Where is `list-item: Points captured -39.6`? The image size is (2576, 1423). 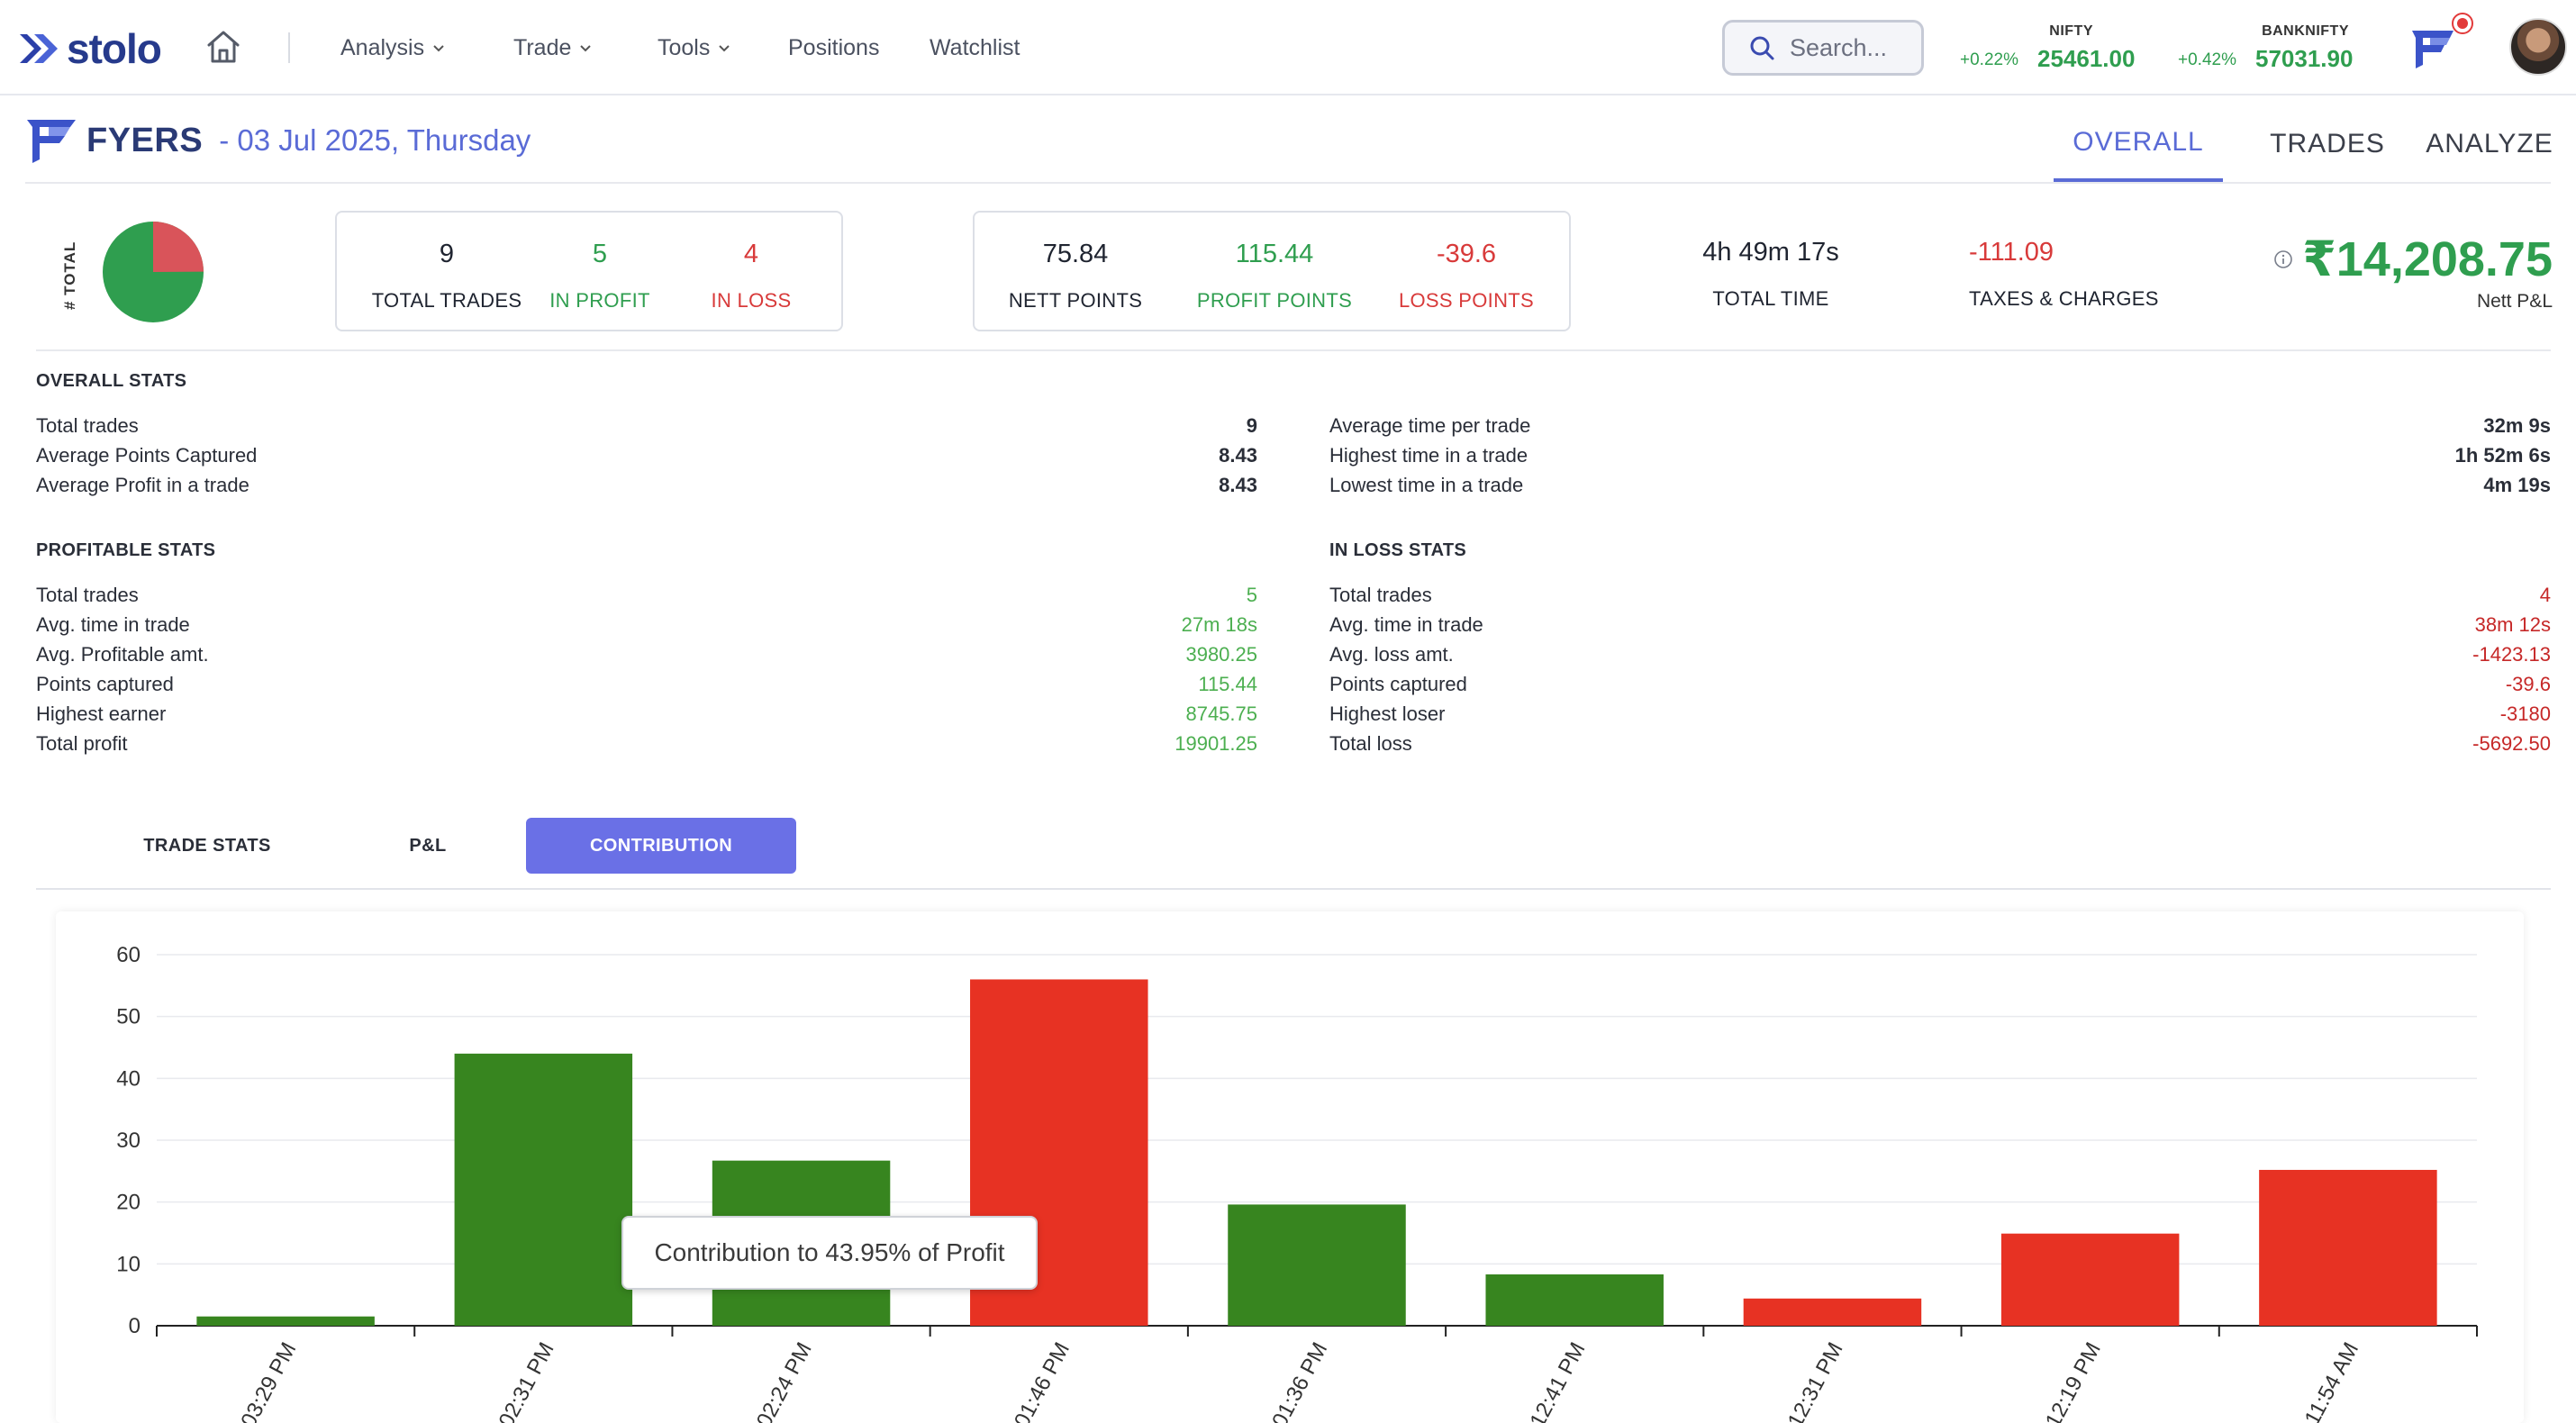
list-item: Points captured -39.6 is located at coordinates (1940, 683).